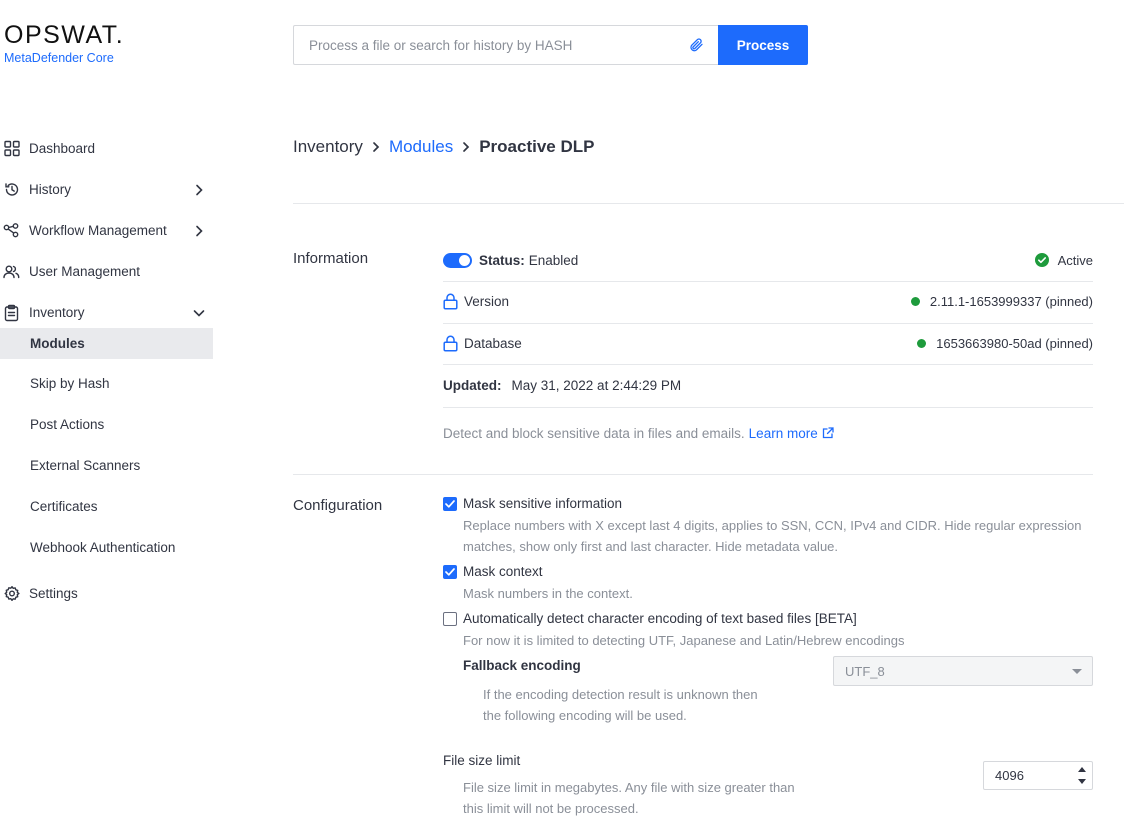 This screenshot has height=835, width=1124. I want to click on learn-more-link: Learn more, so click(783, 433).